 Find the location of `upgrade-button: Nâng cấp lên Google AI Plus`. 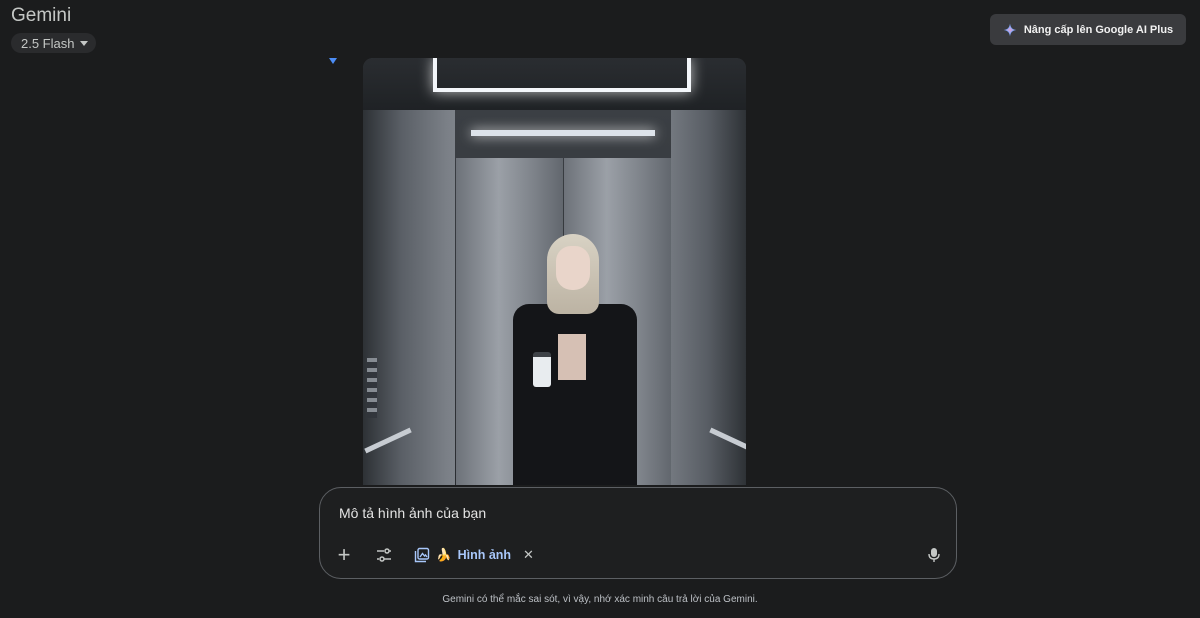

upgrade-button: Nâng cấp lên Google AI Plus is located at coordinates (1088, 29).